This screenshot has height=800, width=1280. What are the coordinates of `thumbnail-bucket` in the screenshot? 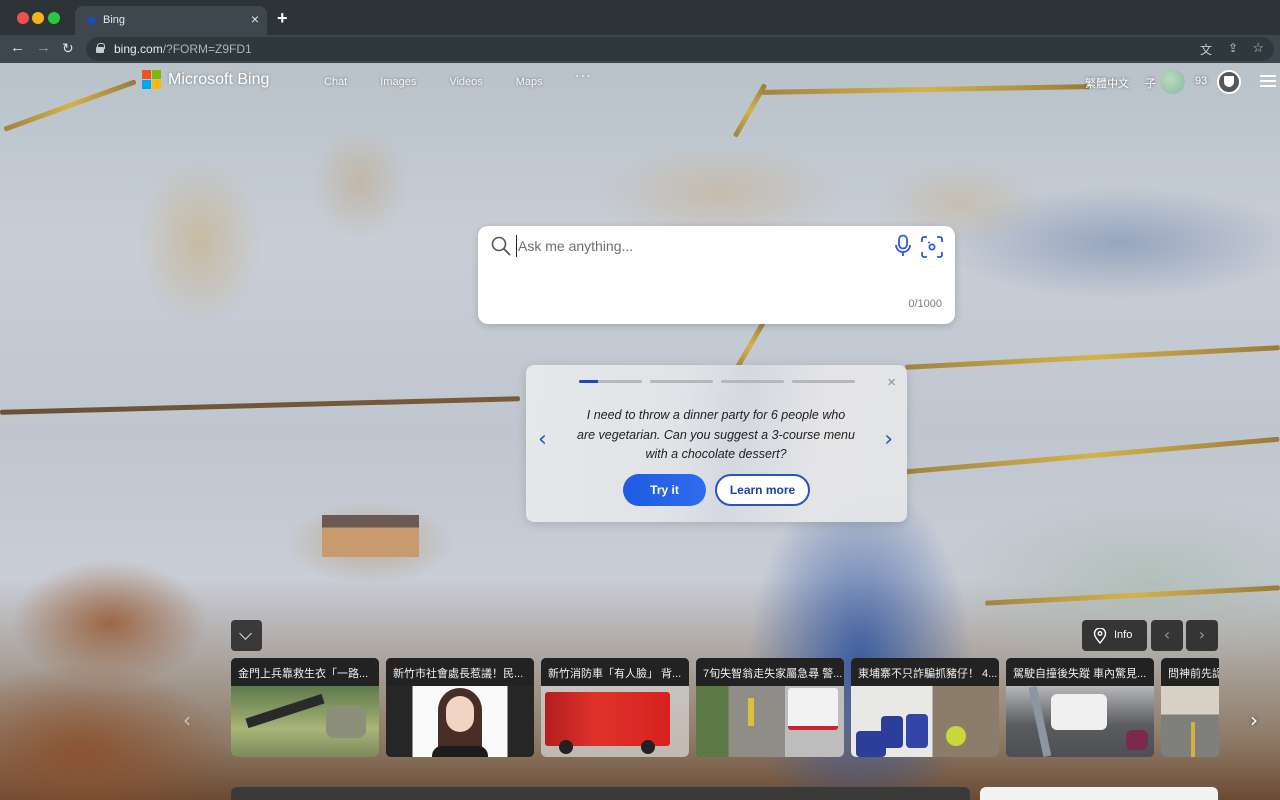 It's located at (956, 736).